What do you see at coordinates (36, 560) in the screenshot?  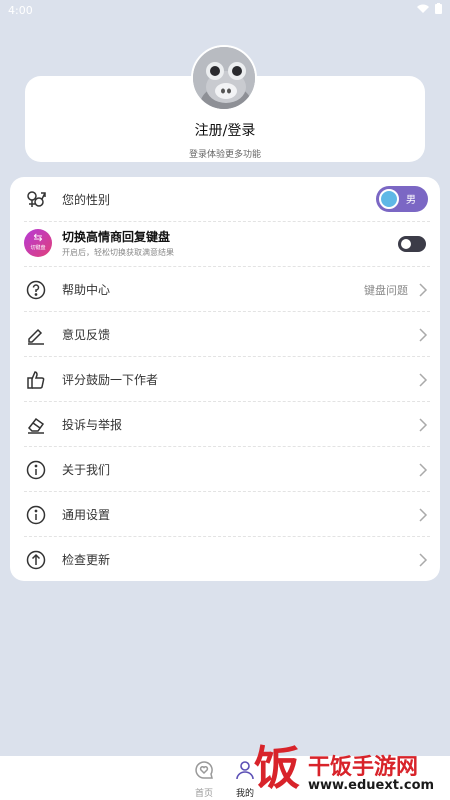 I see `arrow-up-circle-icon` at bounding box center [36, 560].